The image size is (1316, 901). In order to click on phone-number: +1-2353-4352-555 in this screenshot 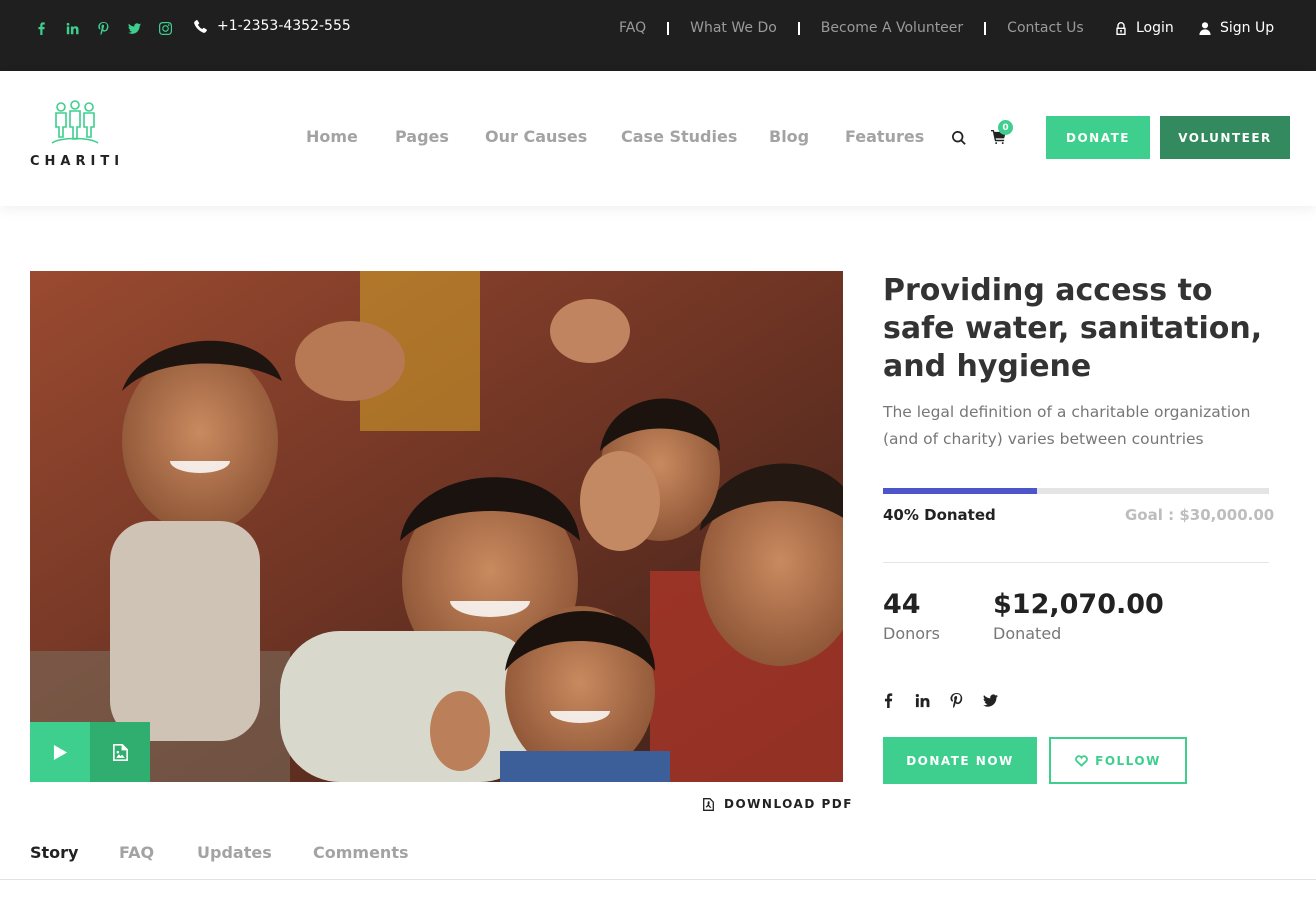, I will do `click(284, 26)`.